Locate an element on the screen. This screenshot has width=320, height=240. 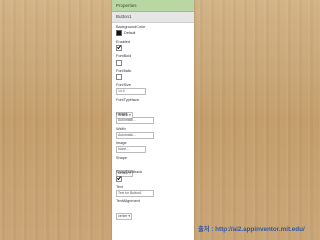
prop-label-font-bold: FontBold is located at coordinates (124, 56).